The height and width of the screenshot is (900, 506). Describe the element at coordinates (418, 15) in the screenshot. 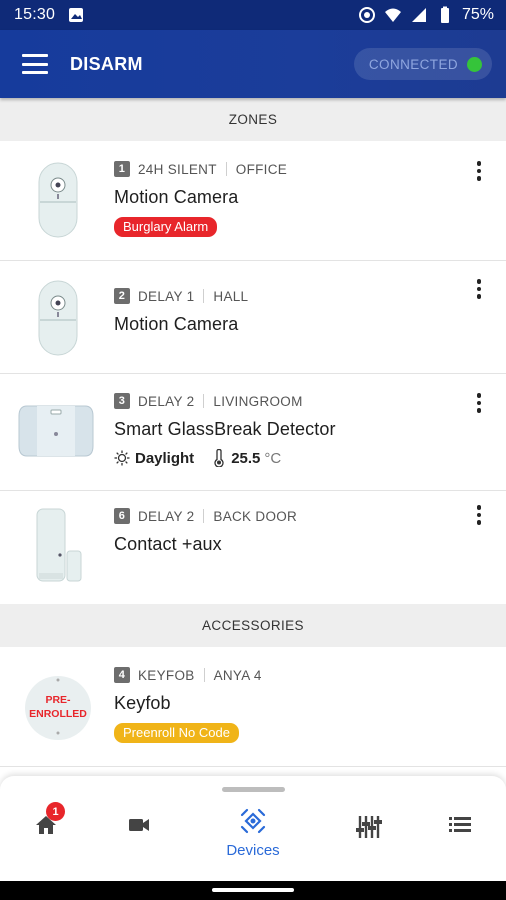

I see `signal-icon` at that location.